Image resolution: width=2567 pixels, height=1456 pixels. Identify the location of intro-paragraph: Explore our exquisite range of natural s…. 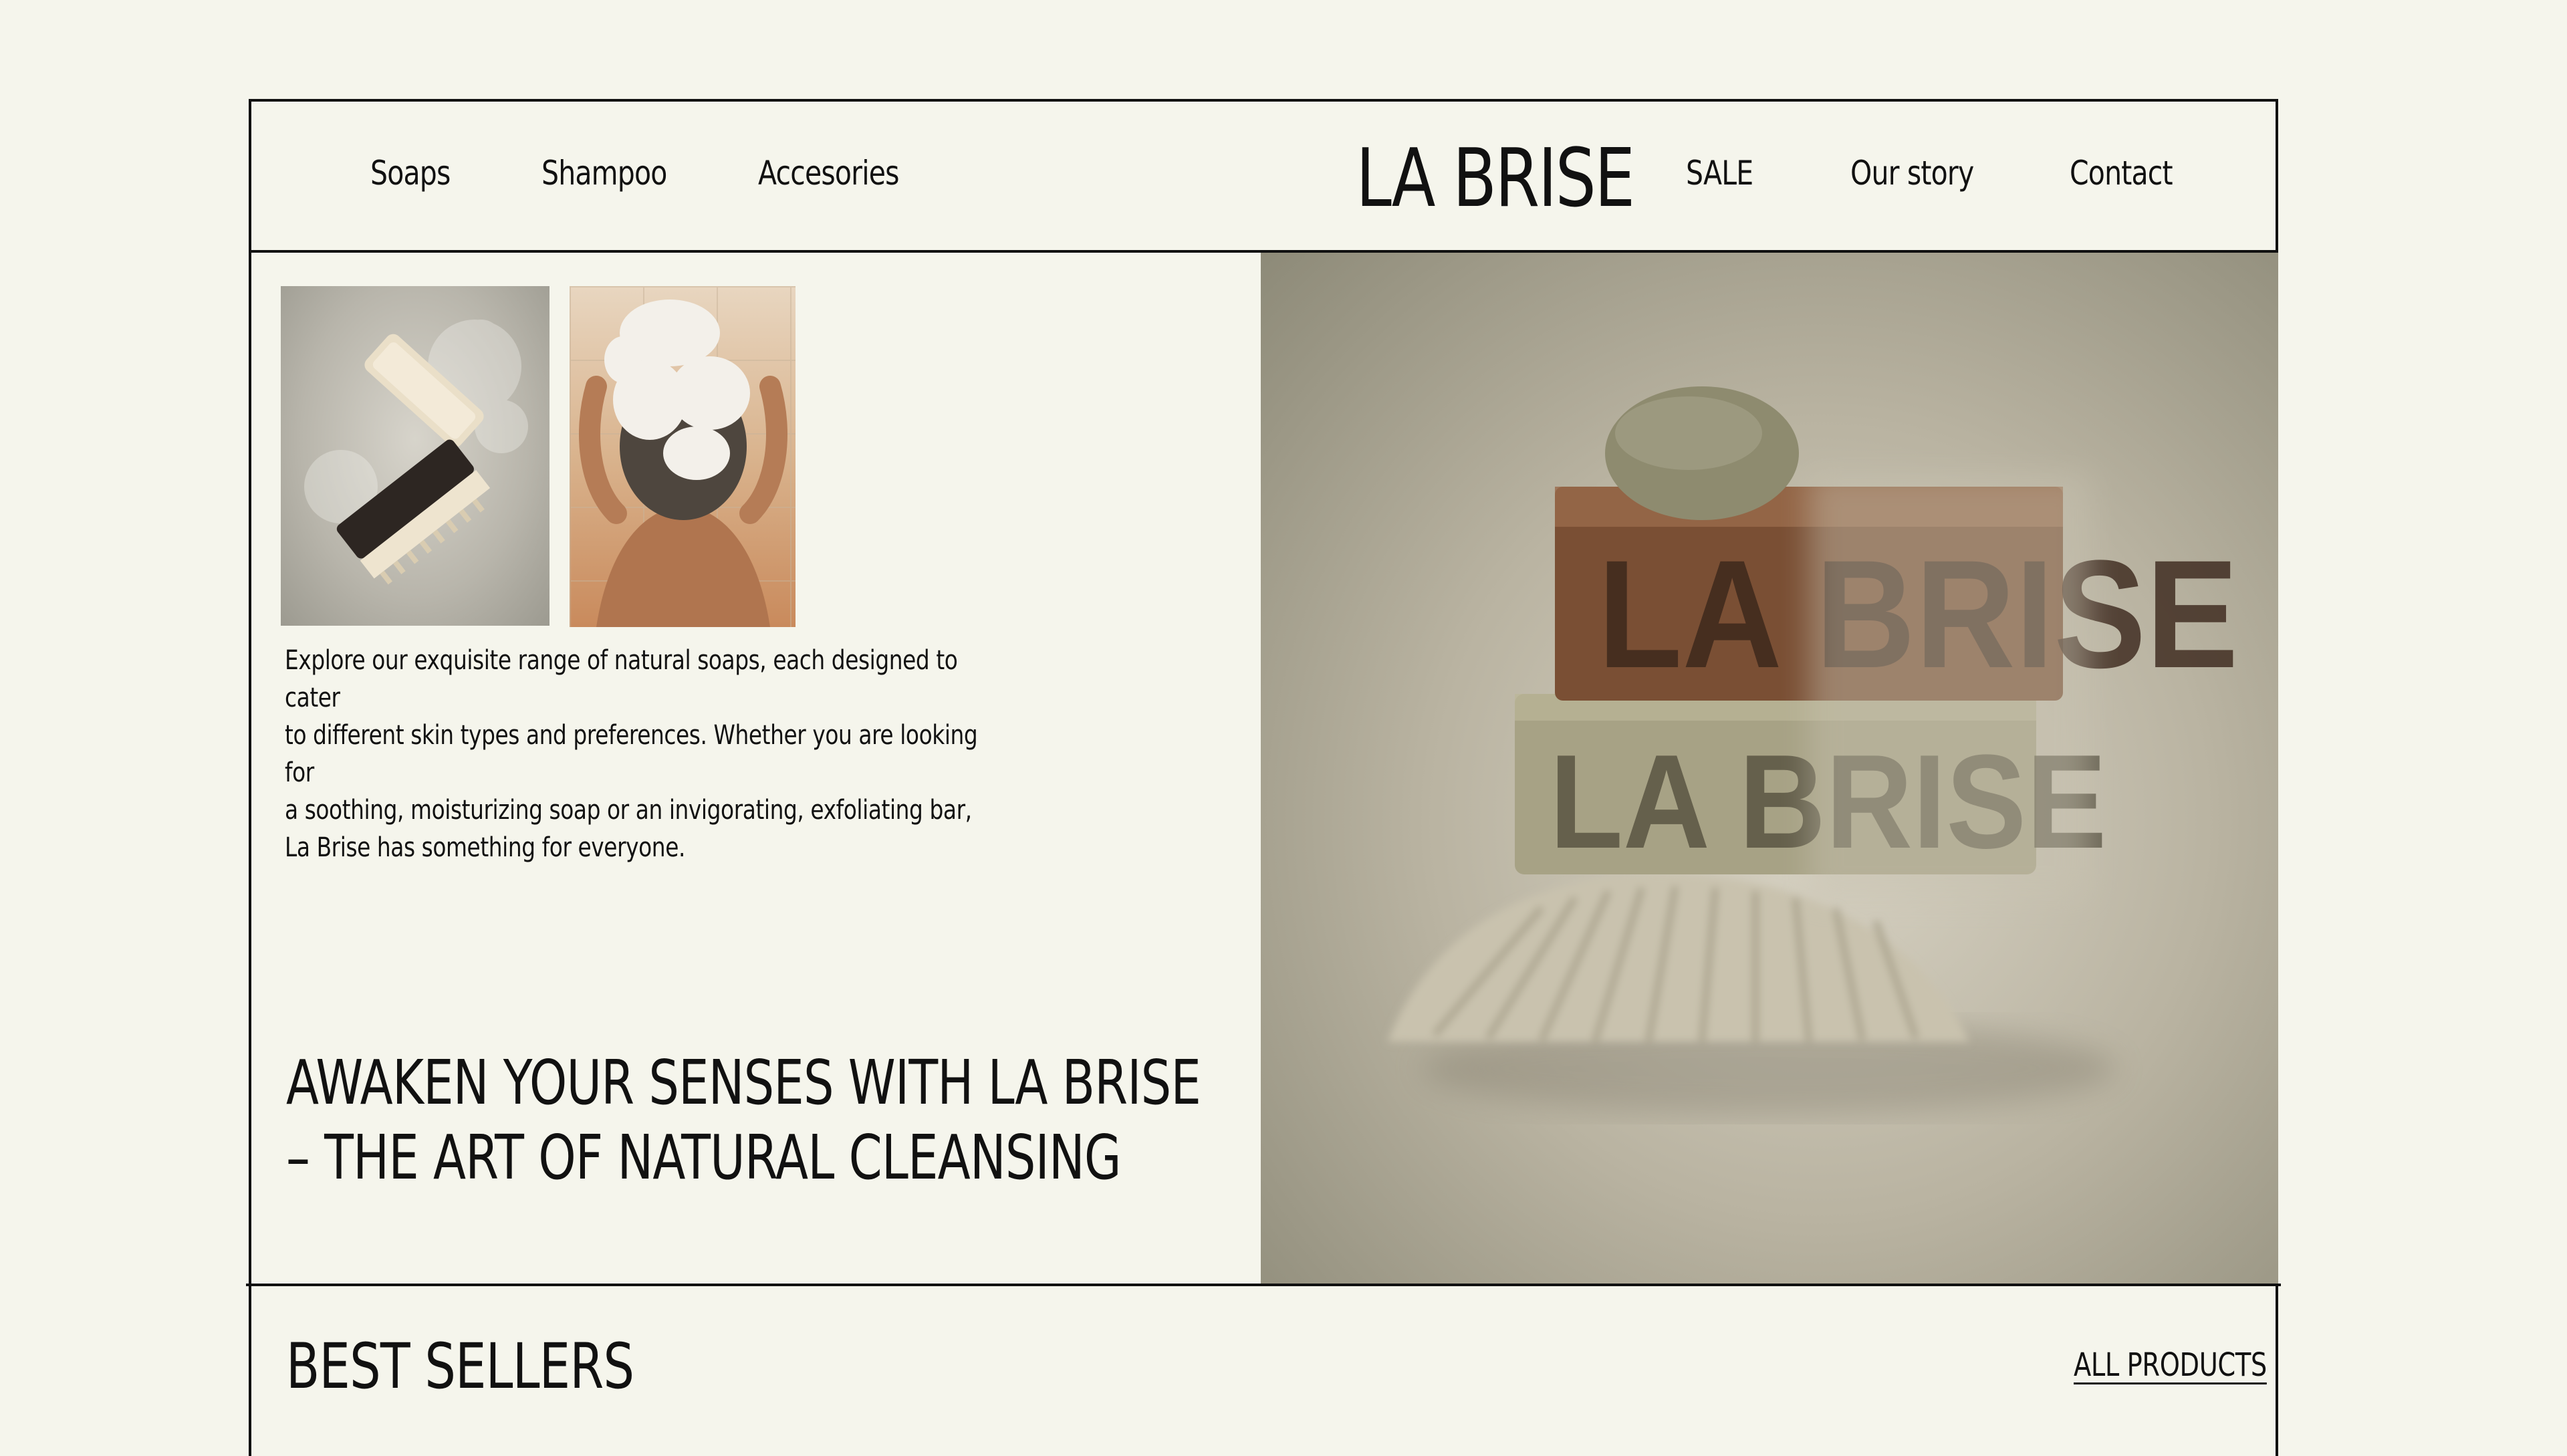
(641, 754).